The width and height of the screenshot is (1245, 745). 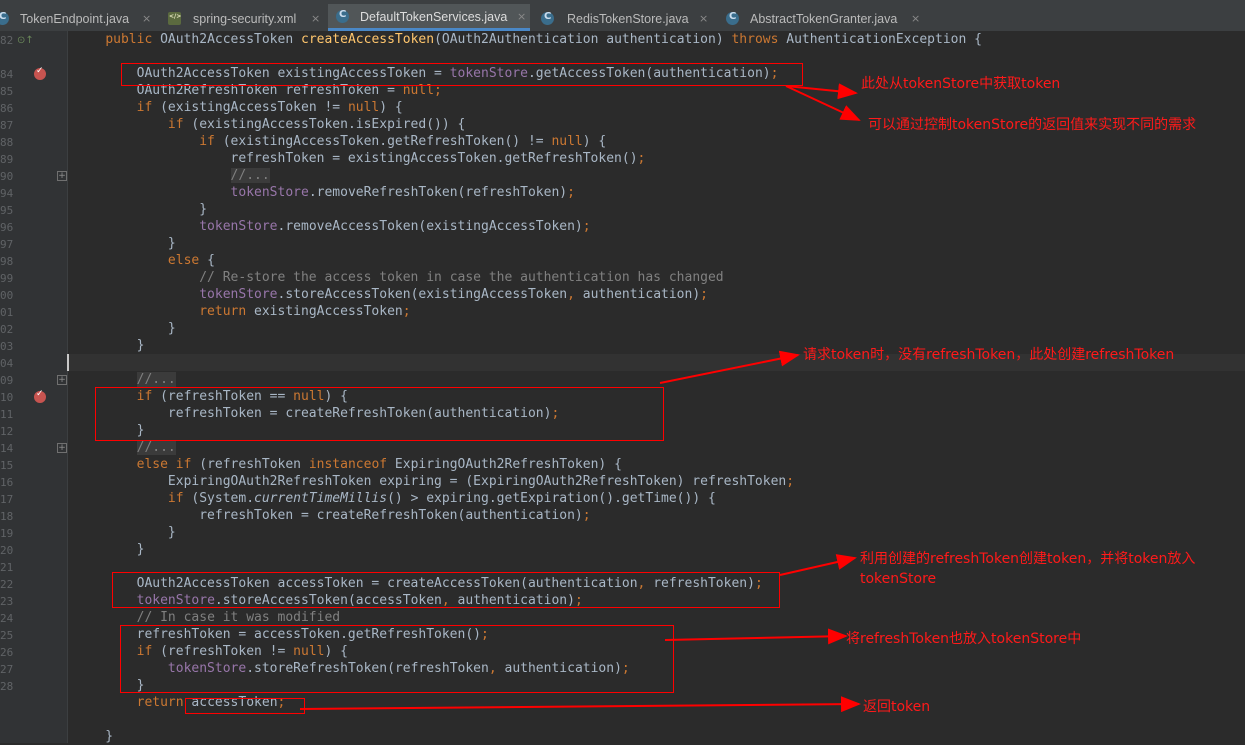 I want to click on arrow-to-note2, so click(x=823, y=103).